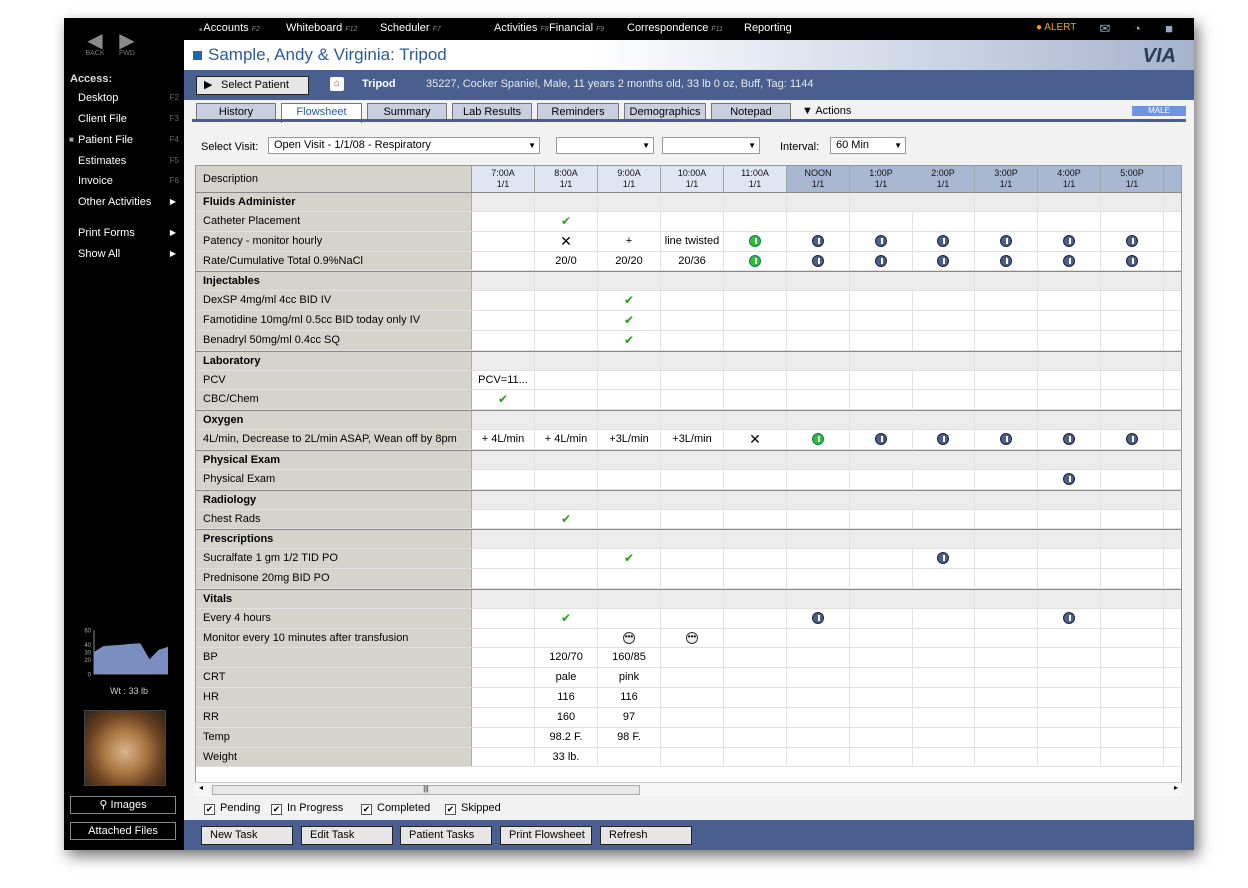 This screenshot has width=1248, height=888. Describe the element at coordinates (688, 757) in the screenshot. I see `task-row: Weight 33 lb.` at that location.